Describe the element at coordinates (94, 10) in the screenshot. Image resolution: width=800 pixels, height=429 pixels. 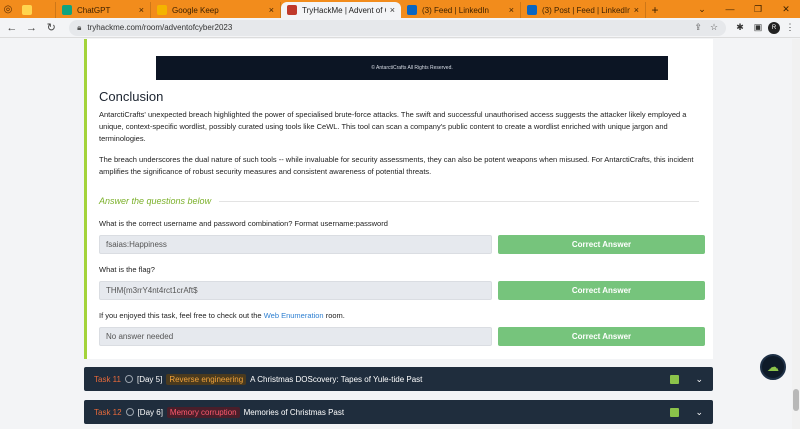
I see `tab-label: ChatGPT` at that location.